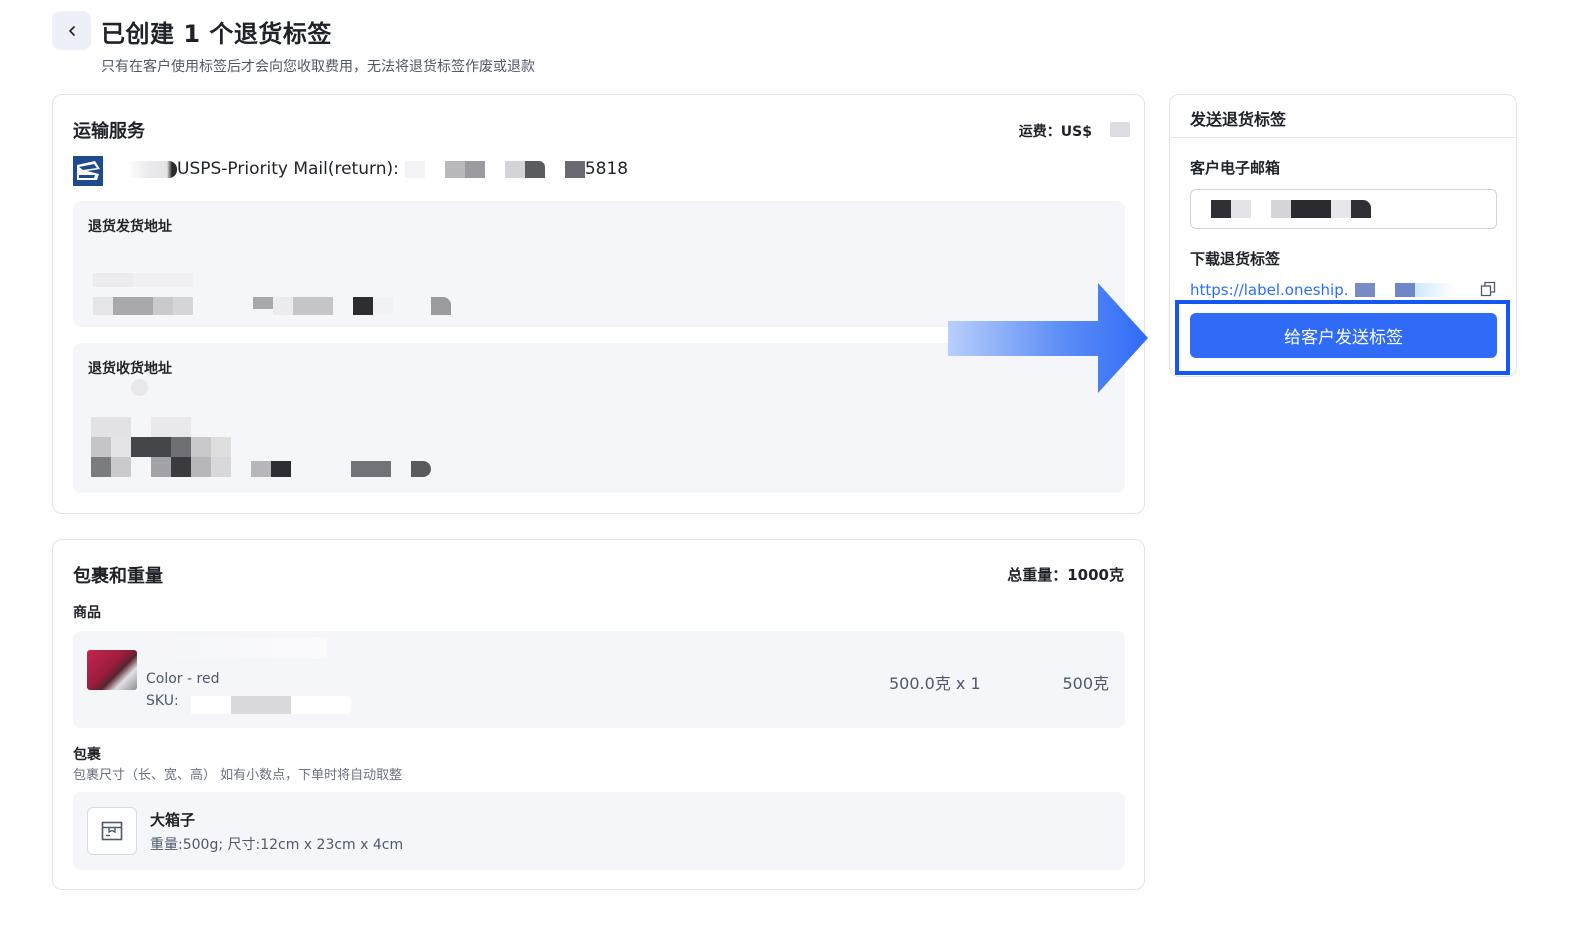 The image size is (1570, 930). I want to click on parcel-item: 大箱子 重量:500g; 尺寸:12cm x 23cm x 4cm, so click(599, 831).